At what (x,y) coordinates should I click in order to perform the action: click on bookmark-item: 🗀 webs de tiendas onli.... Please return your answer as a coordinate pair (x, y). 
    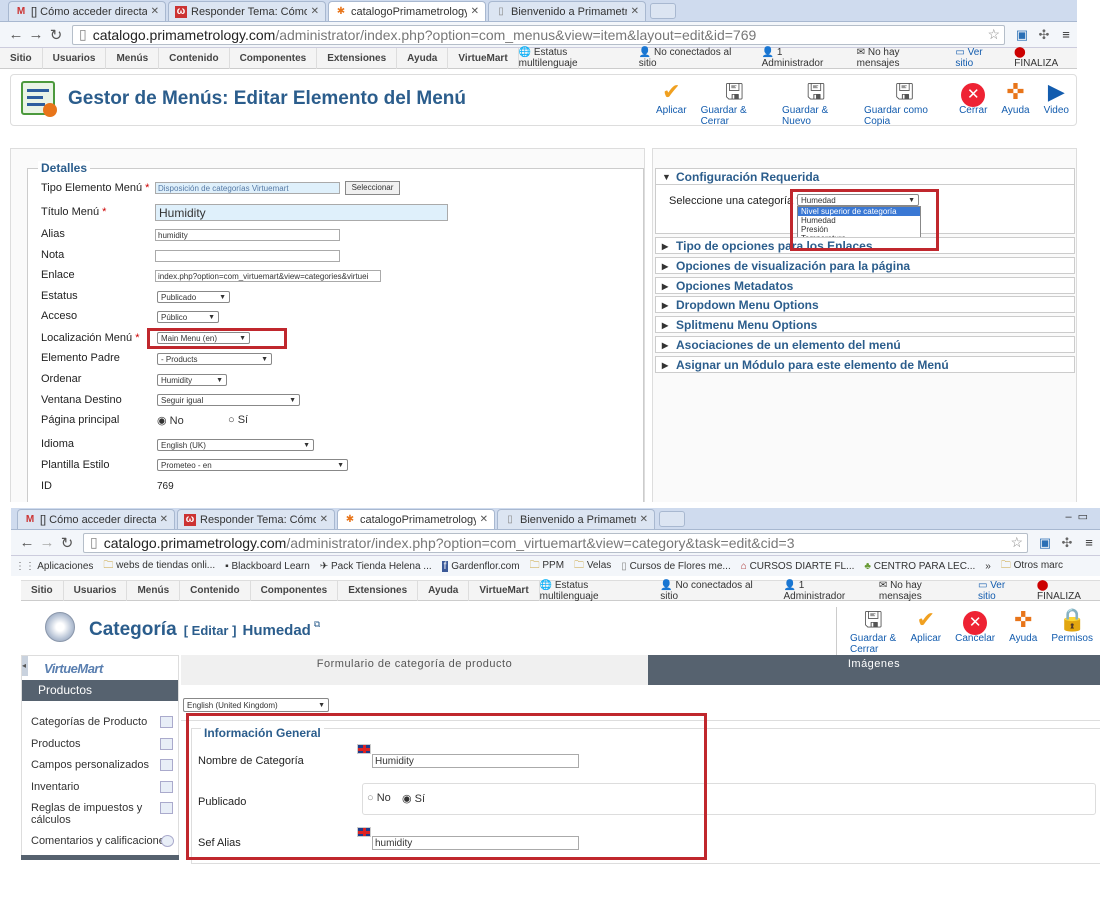
    Looking at the image, I should click on (159, 566).